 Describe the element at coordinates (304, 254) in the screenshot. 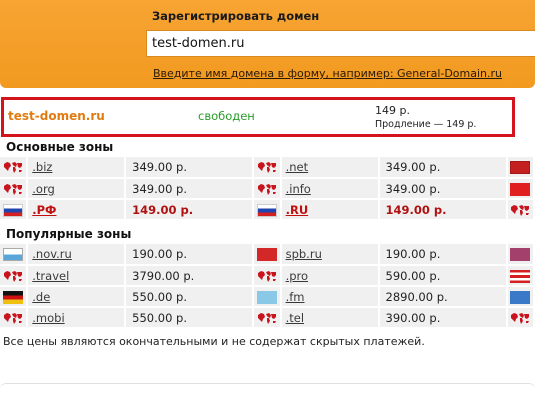

I see `zone-link: spb.ru` at that location.